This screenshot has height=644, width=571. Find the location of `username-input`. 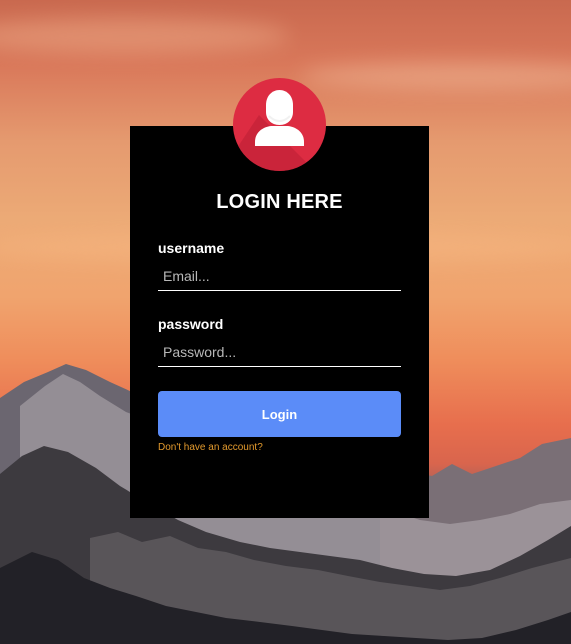

username-input is located at coordinates (279, 276).